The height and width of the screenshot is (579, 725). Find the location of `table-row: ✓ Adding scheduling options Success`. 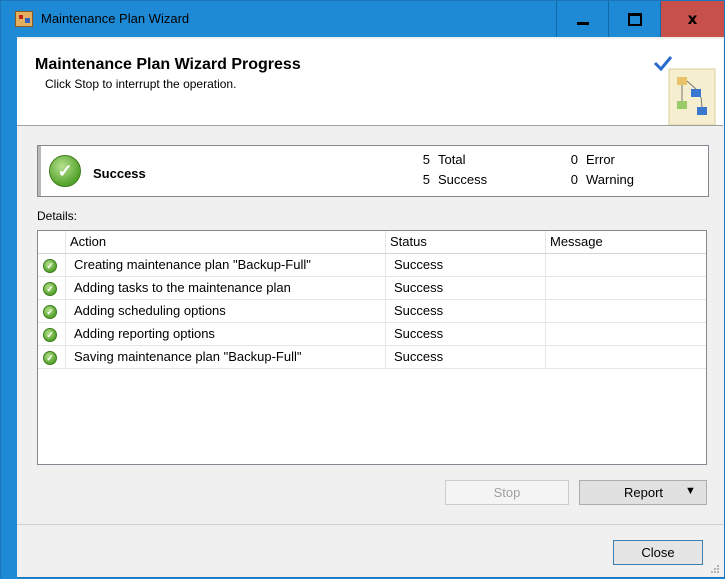

table-row: ✓ Adding scheduling options Success is located at coordinates (372, 311).